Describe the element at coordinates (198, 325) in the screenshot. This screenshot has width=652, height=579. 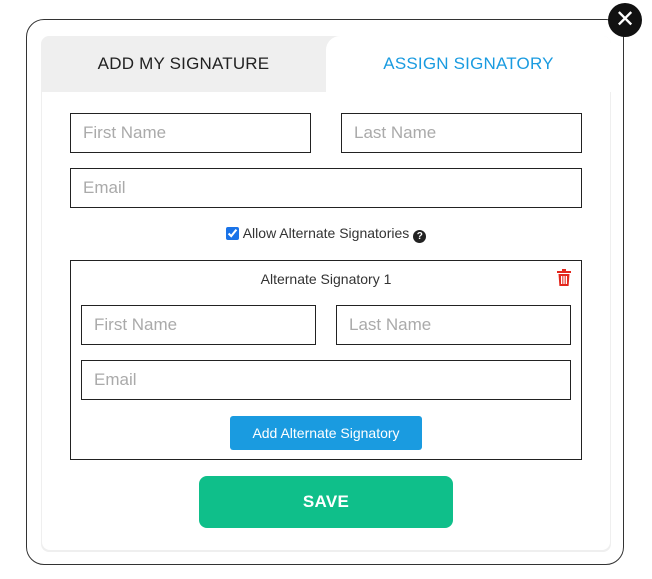
I see `alternate-first-name-input` at that location.